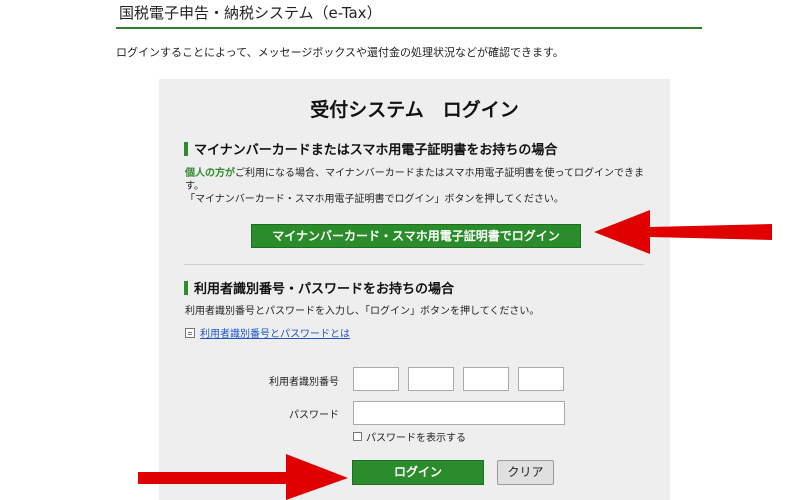  Describe the element at coordinates (414, 110) in the screenshot. I see `panel-title: 受付システム ログイン` at that location.